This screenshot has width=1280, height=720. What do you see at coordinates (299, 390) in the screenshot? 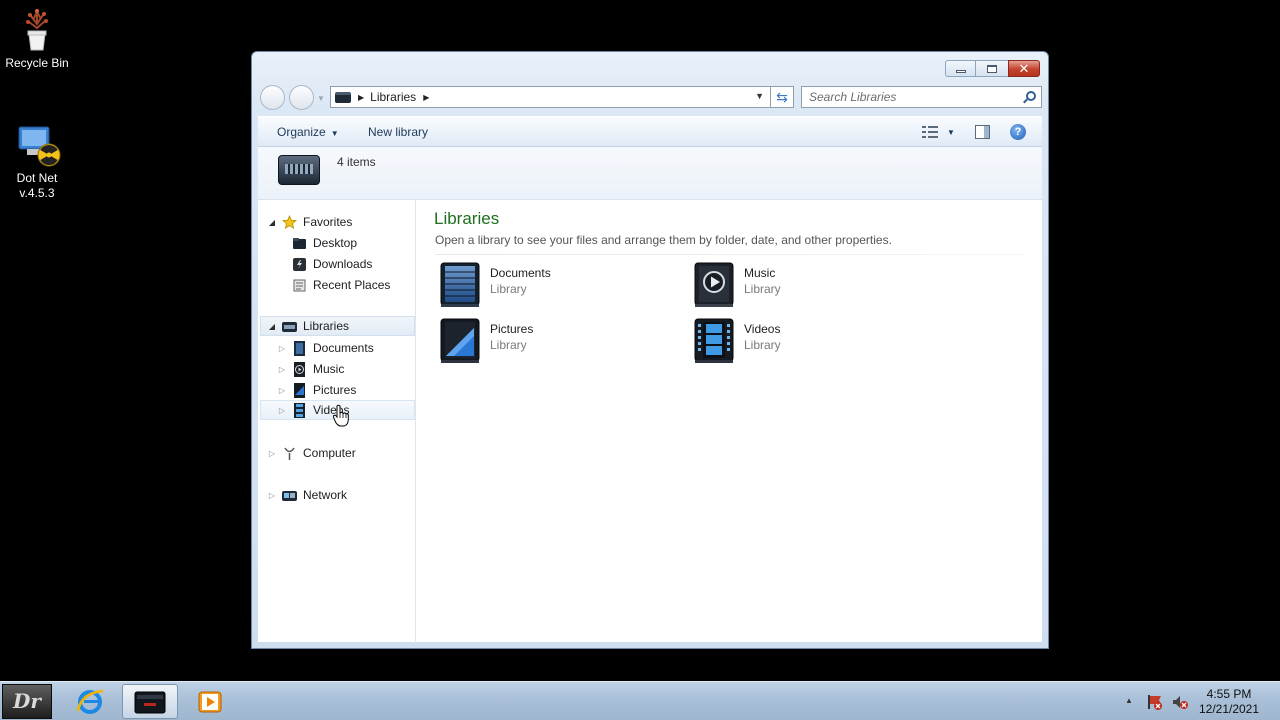
I see `pictures-icon` at bounding box center [299, 390].